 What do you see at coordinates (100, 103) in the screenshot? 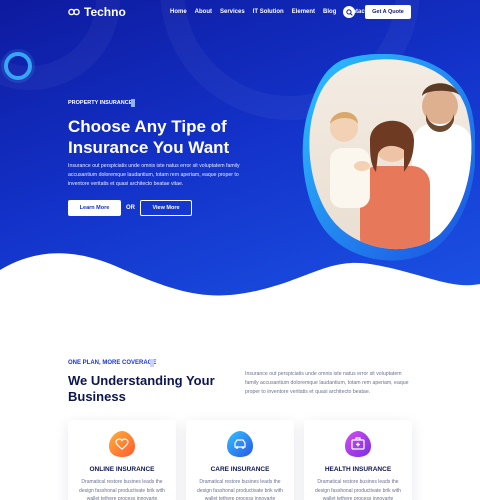
I see `hero-eyebrow: PROPERTY INSURANCE` at bounding box center [100, 103].